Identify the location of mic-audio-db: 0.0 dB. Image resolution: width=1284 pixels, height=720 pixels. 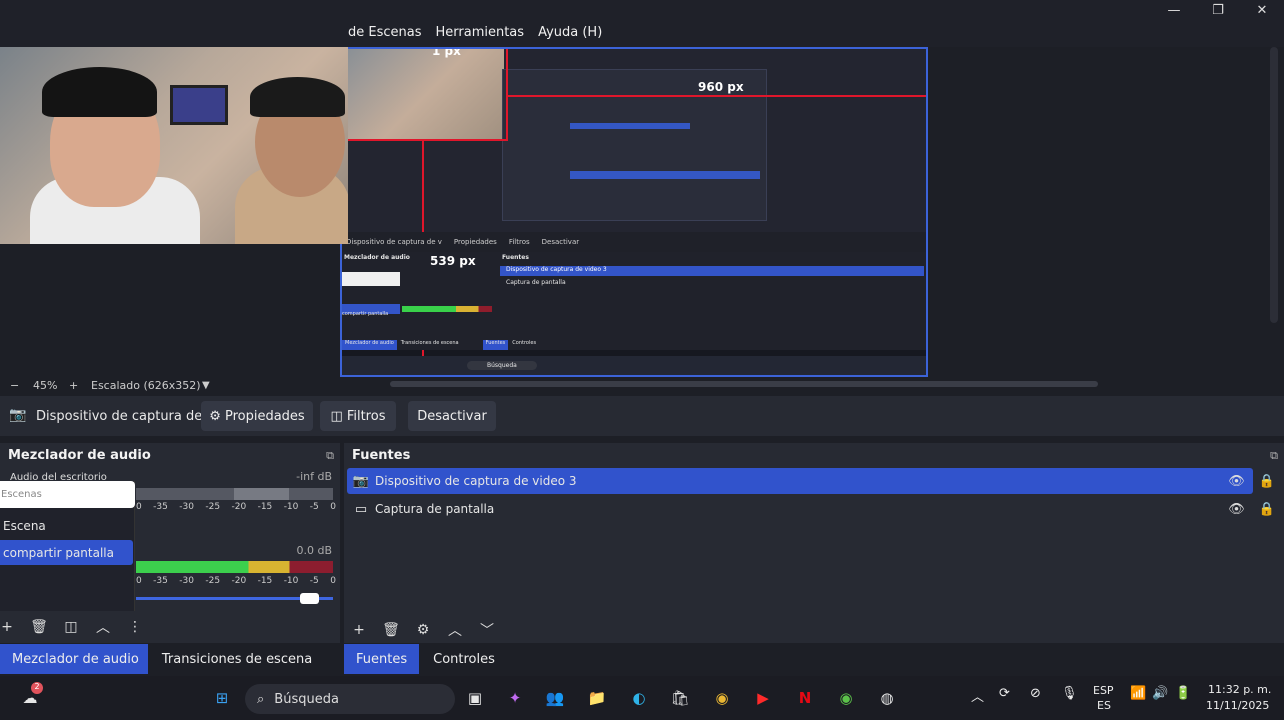
(314, 550).